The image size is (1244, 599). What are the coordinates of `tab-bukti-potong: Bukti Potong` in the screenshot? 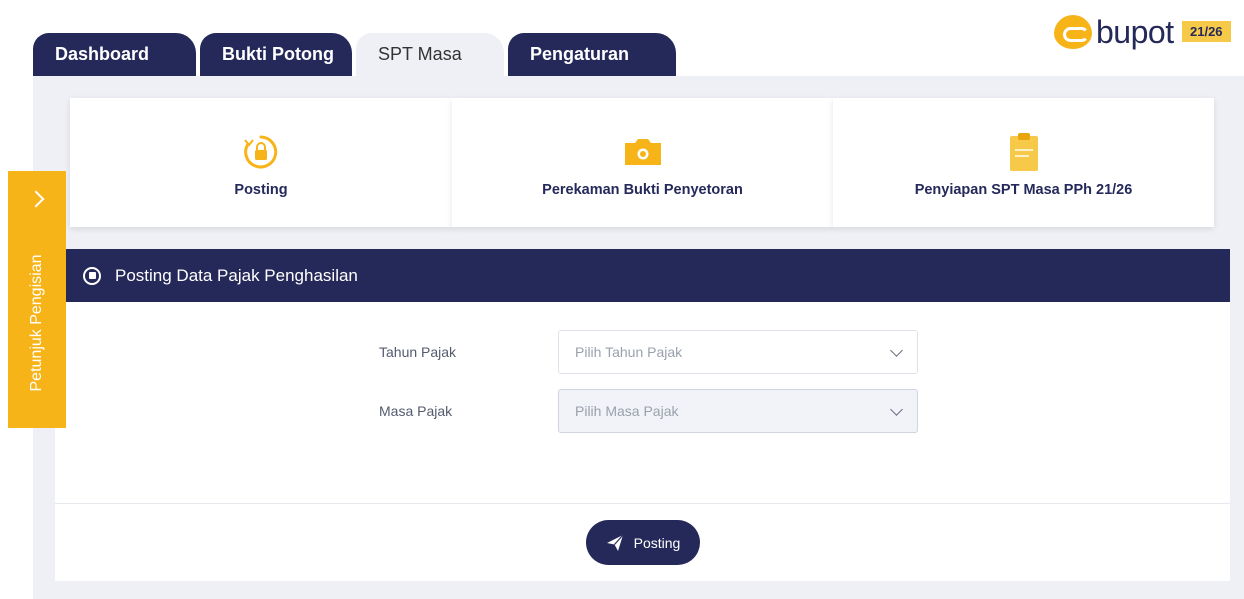 It's located at (276, 54).